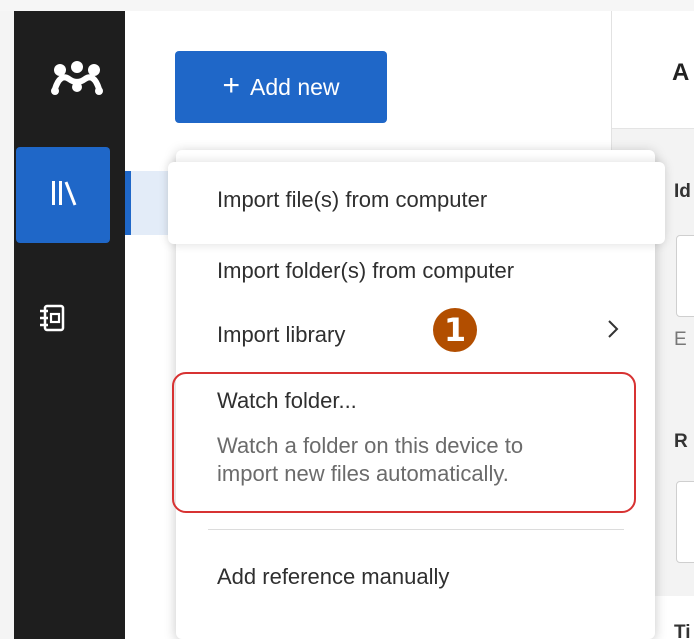 The image size is (694, 639). Describe the element at coordinates (363, 473) in the screenshot. I see `watch-folder-desc-line2: import new files automatically.` at that location.